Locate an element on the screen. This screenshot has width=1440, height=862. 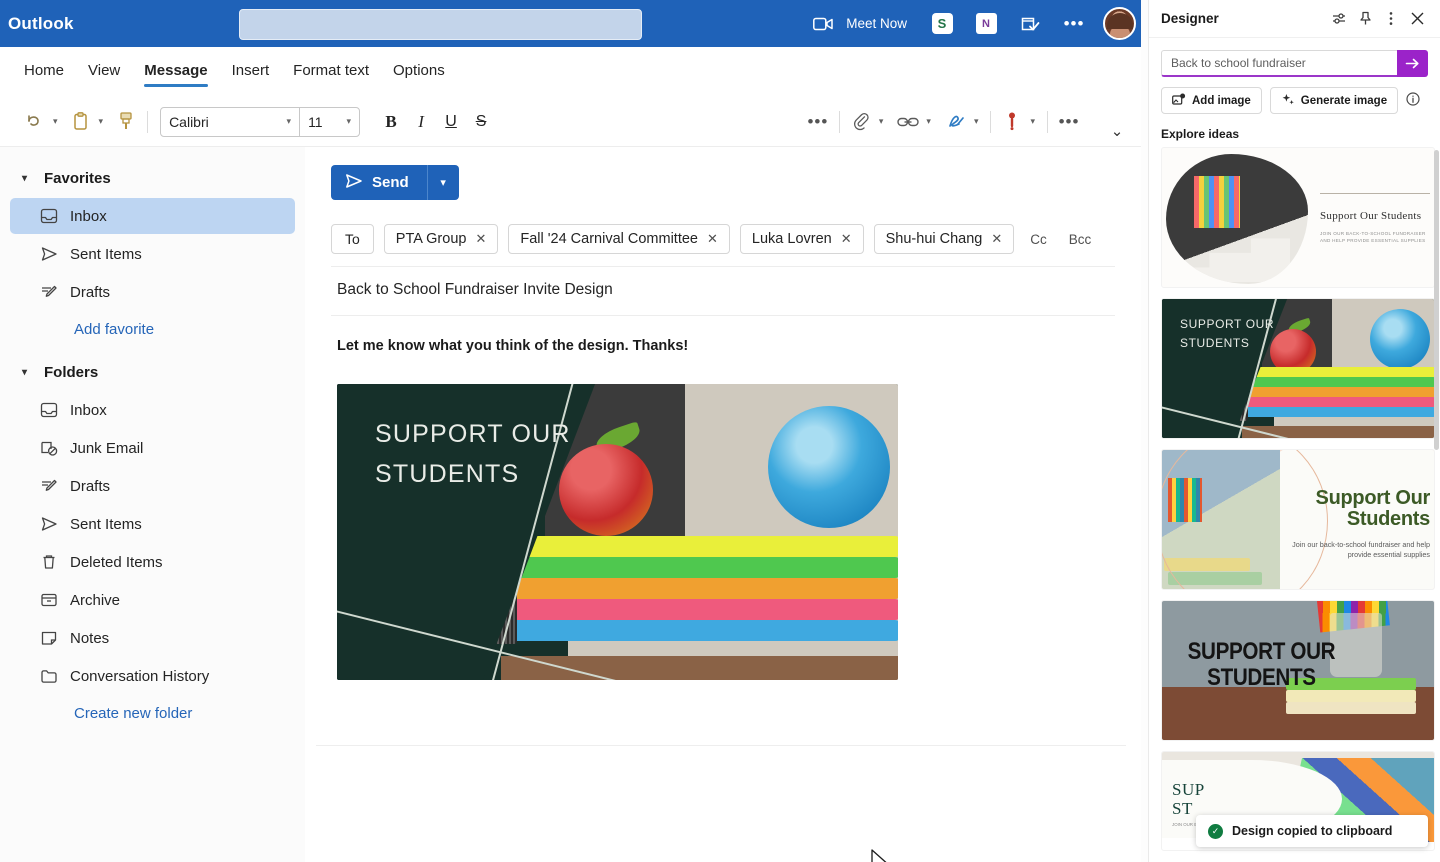
arrow-right-icon is located at coordinates (1412, 63).